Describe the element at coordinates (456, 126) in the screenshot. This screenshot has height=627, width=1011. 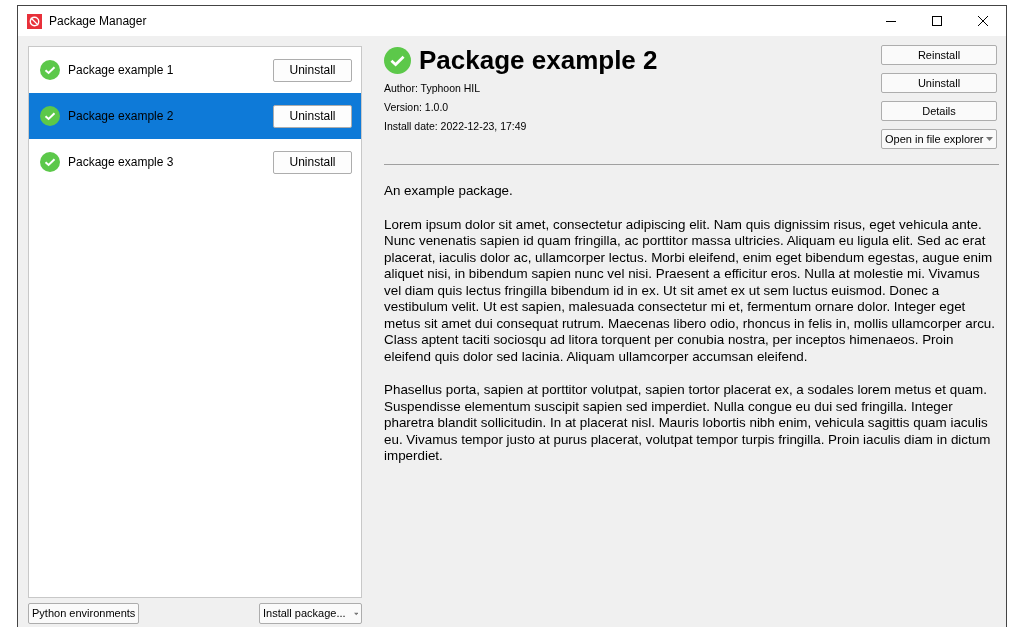
I see `package-info: Install date: 2022-12-23, 17:49` at that location.